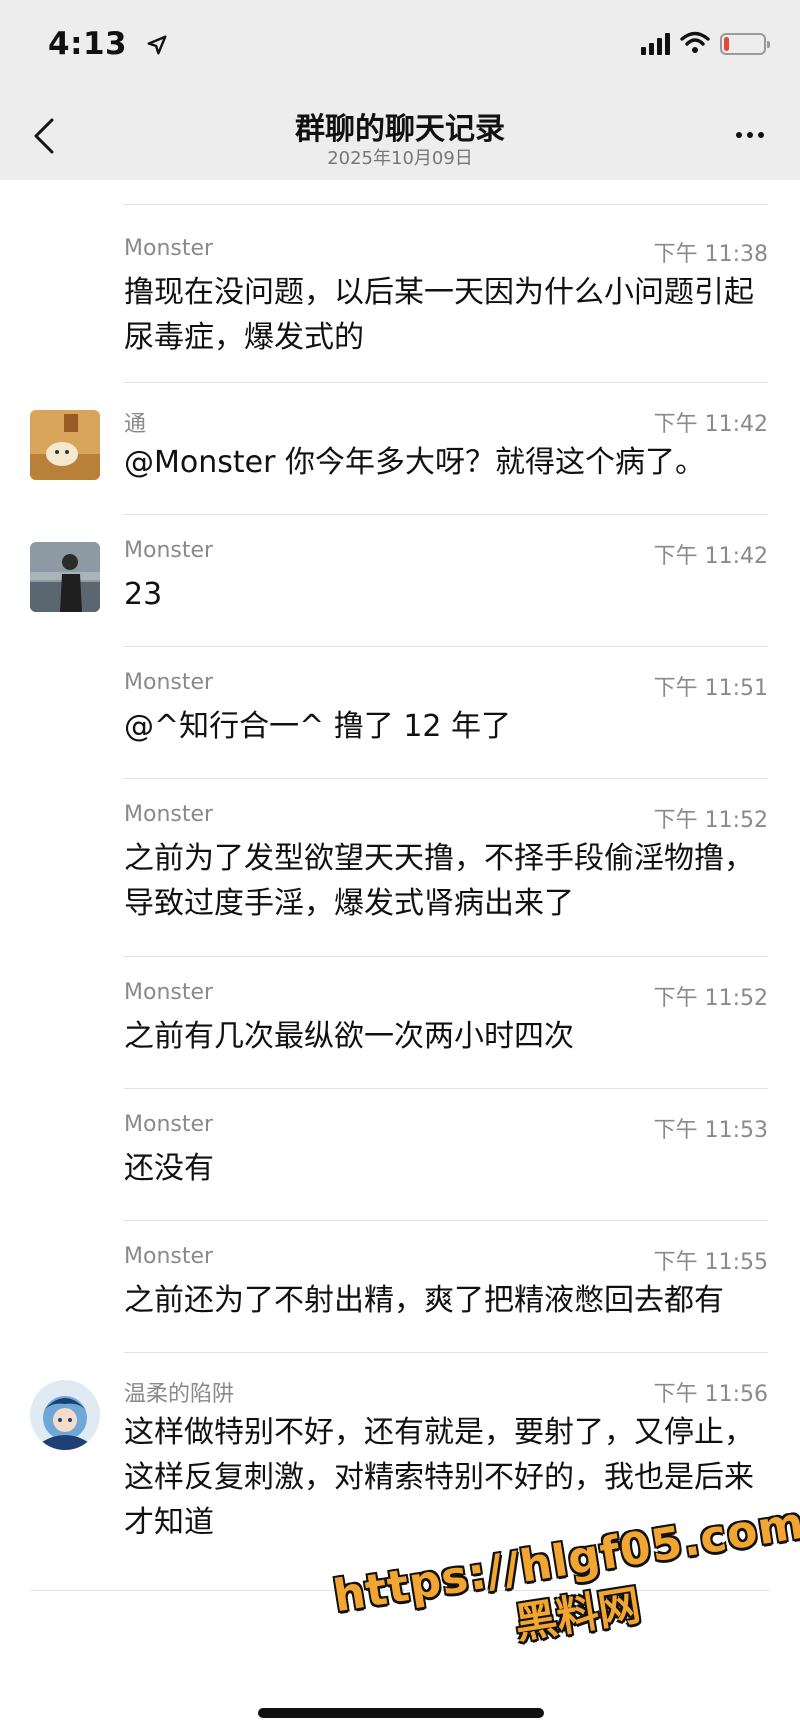  What do you see at coordinates (179, 1394) in the screenshot?
I see `sender-name: 温柔的陷阱` at bounding box center [179, 1394].